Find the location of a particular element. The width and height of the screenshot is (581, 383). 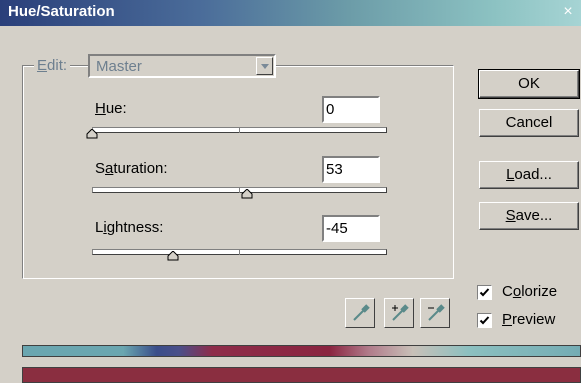

preview-label: Preview is located at coordinates (528, 319).